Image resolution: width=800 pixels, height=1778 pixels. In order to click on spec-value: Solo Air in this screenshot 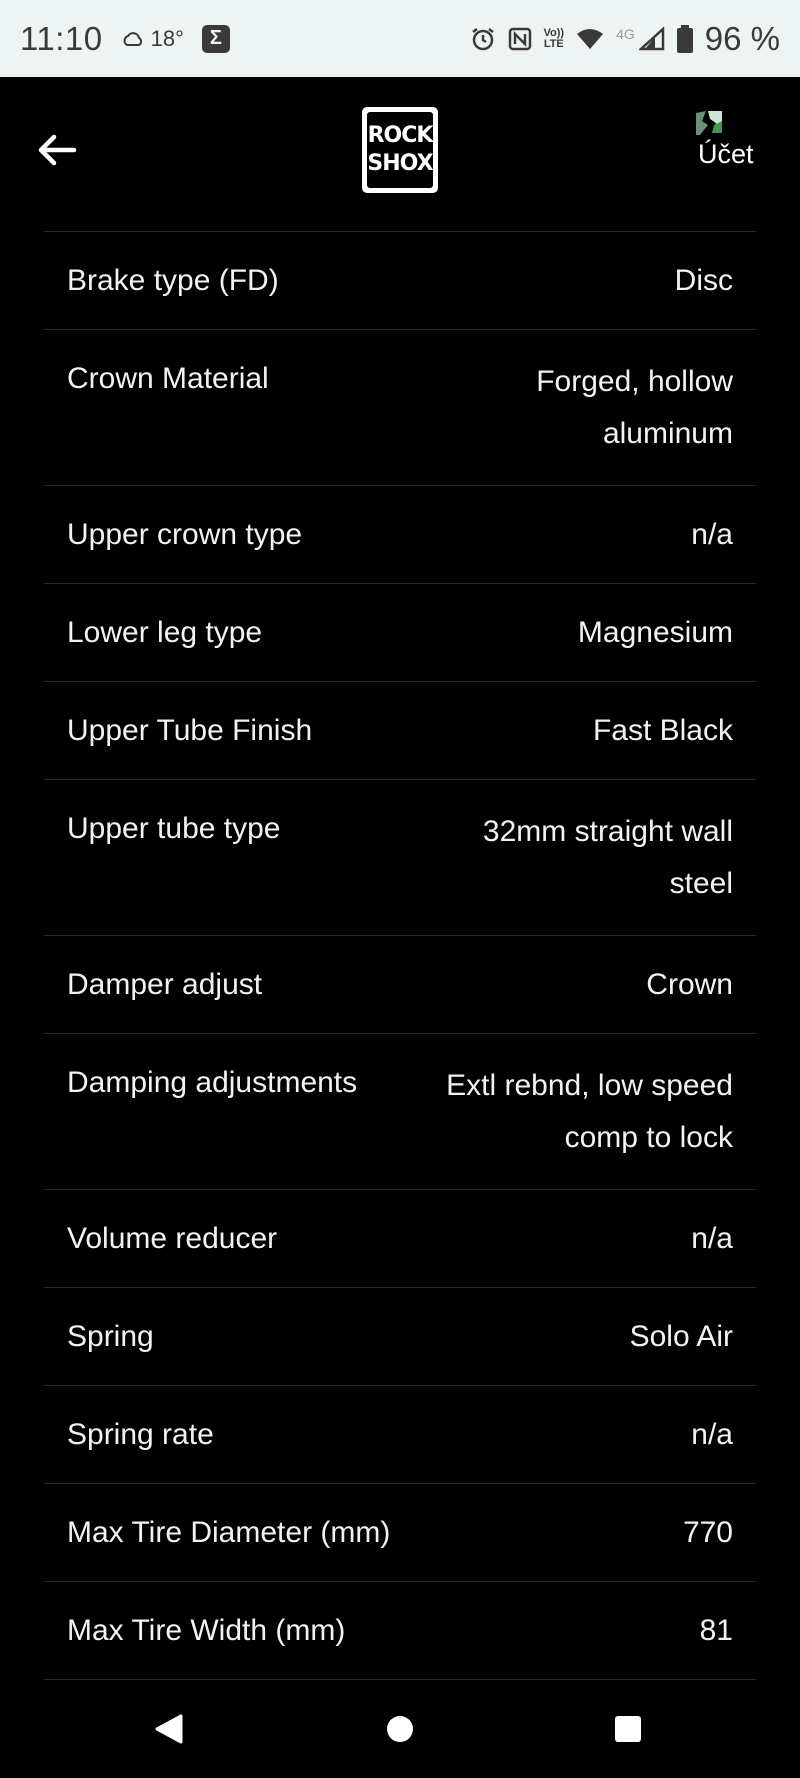, I will do `click(681, 1336)`.